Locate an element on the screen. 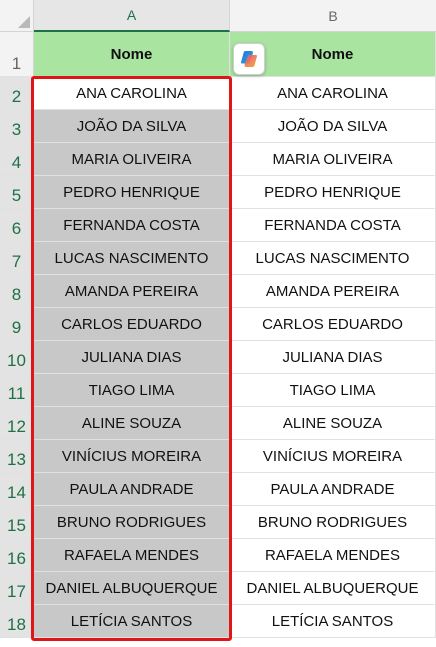 The height and width of the screenshot is (647, 436). copilot-icon is located at coordinates (249, 59).